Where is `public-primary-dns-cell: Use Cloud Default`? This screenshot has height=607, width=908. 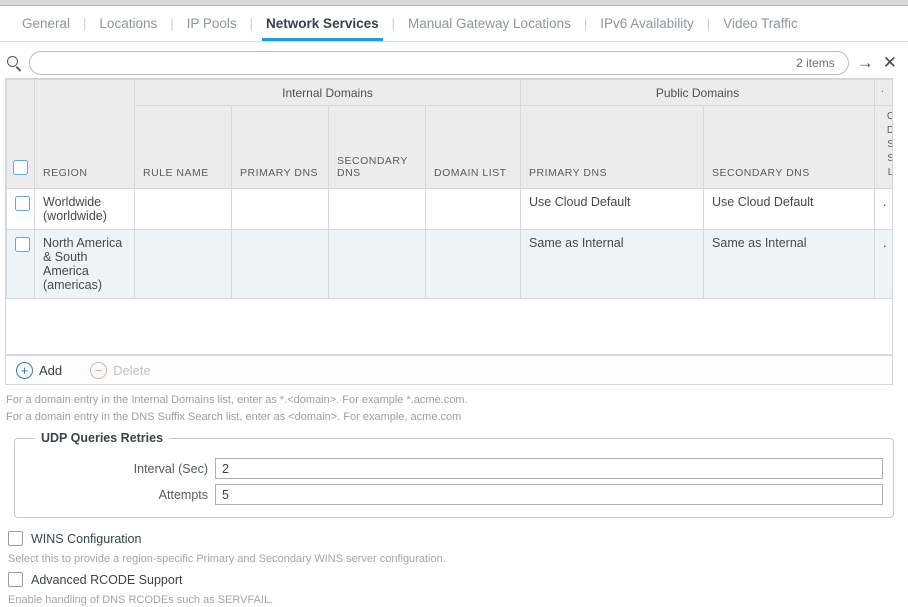 public-primary-dns-cell: Use Cloud Default is located at coordinates (612, 209).